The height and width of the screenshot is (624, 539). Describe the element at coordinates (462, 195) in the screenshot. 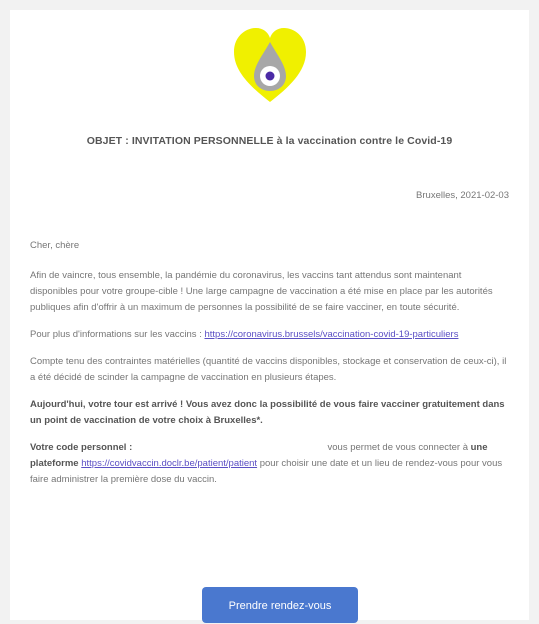

I see `email-date: Bruxelles, 2021-02-03` at that location.